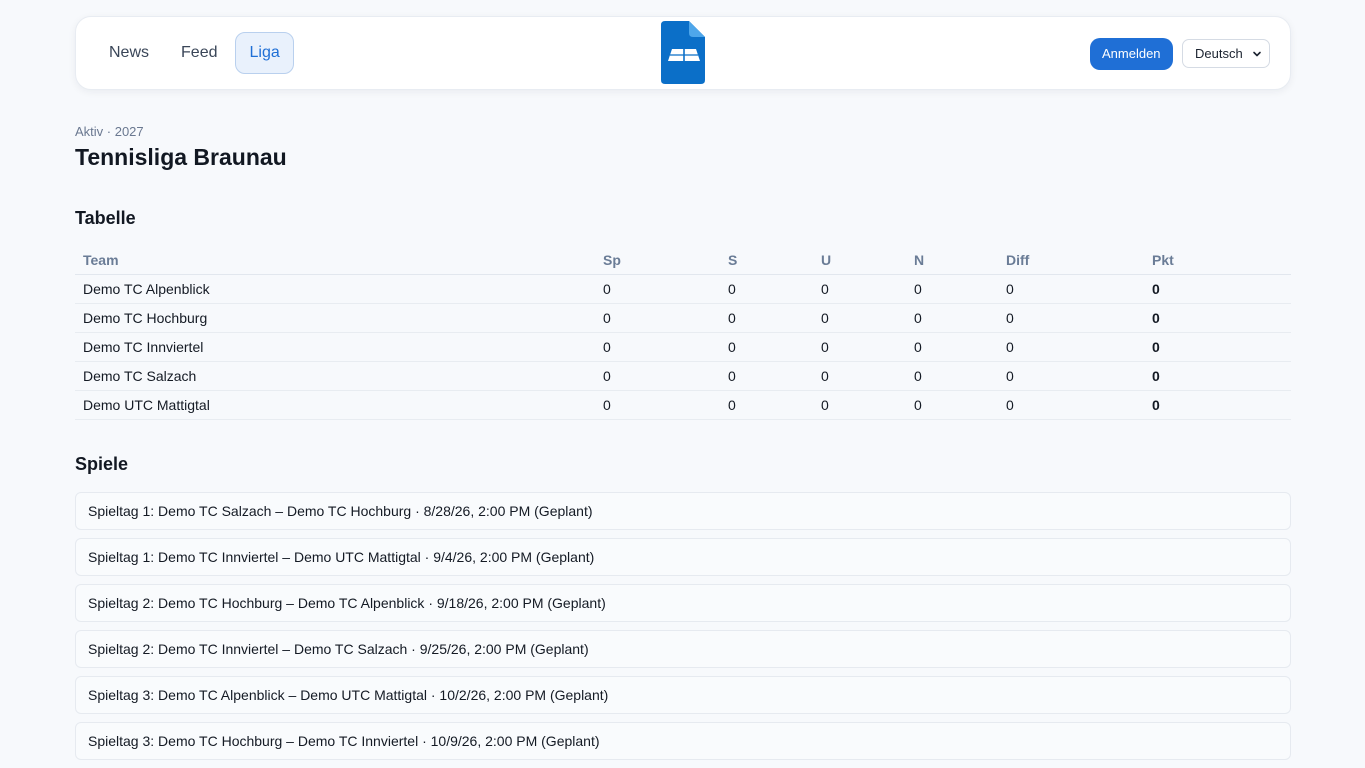 The width and height of the screenshot is (1365, 768). Describe the element at coordinates (109, 131) in the screenshot. I see `league-status: Aktiv · 2027` at that location.